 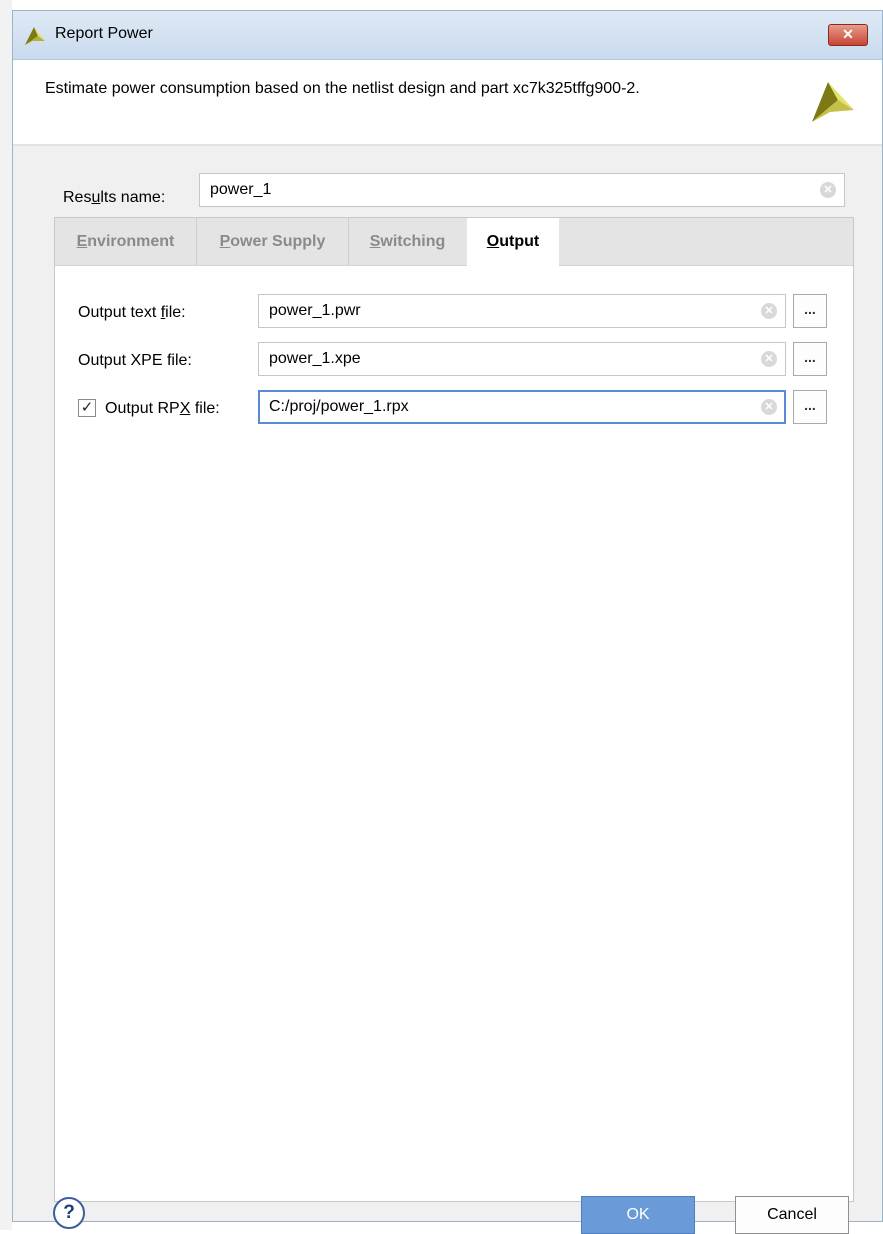 What do you see at coordinates (513, 242) in the screenshot?
I see `tab-output: Output` at bounding box center [513, 242].